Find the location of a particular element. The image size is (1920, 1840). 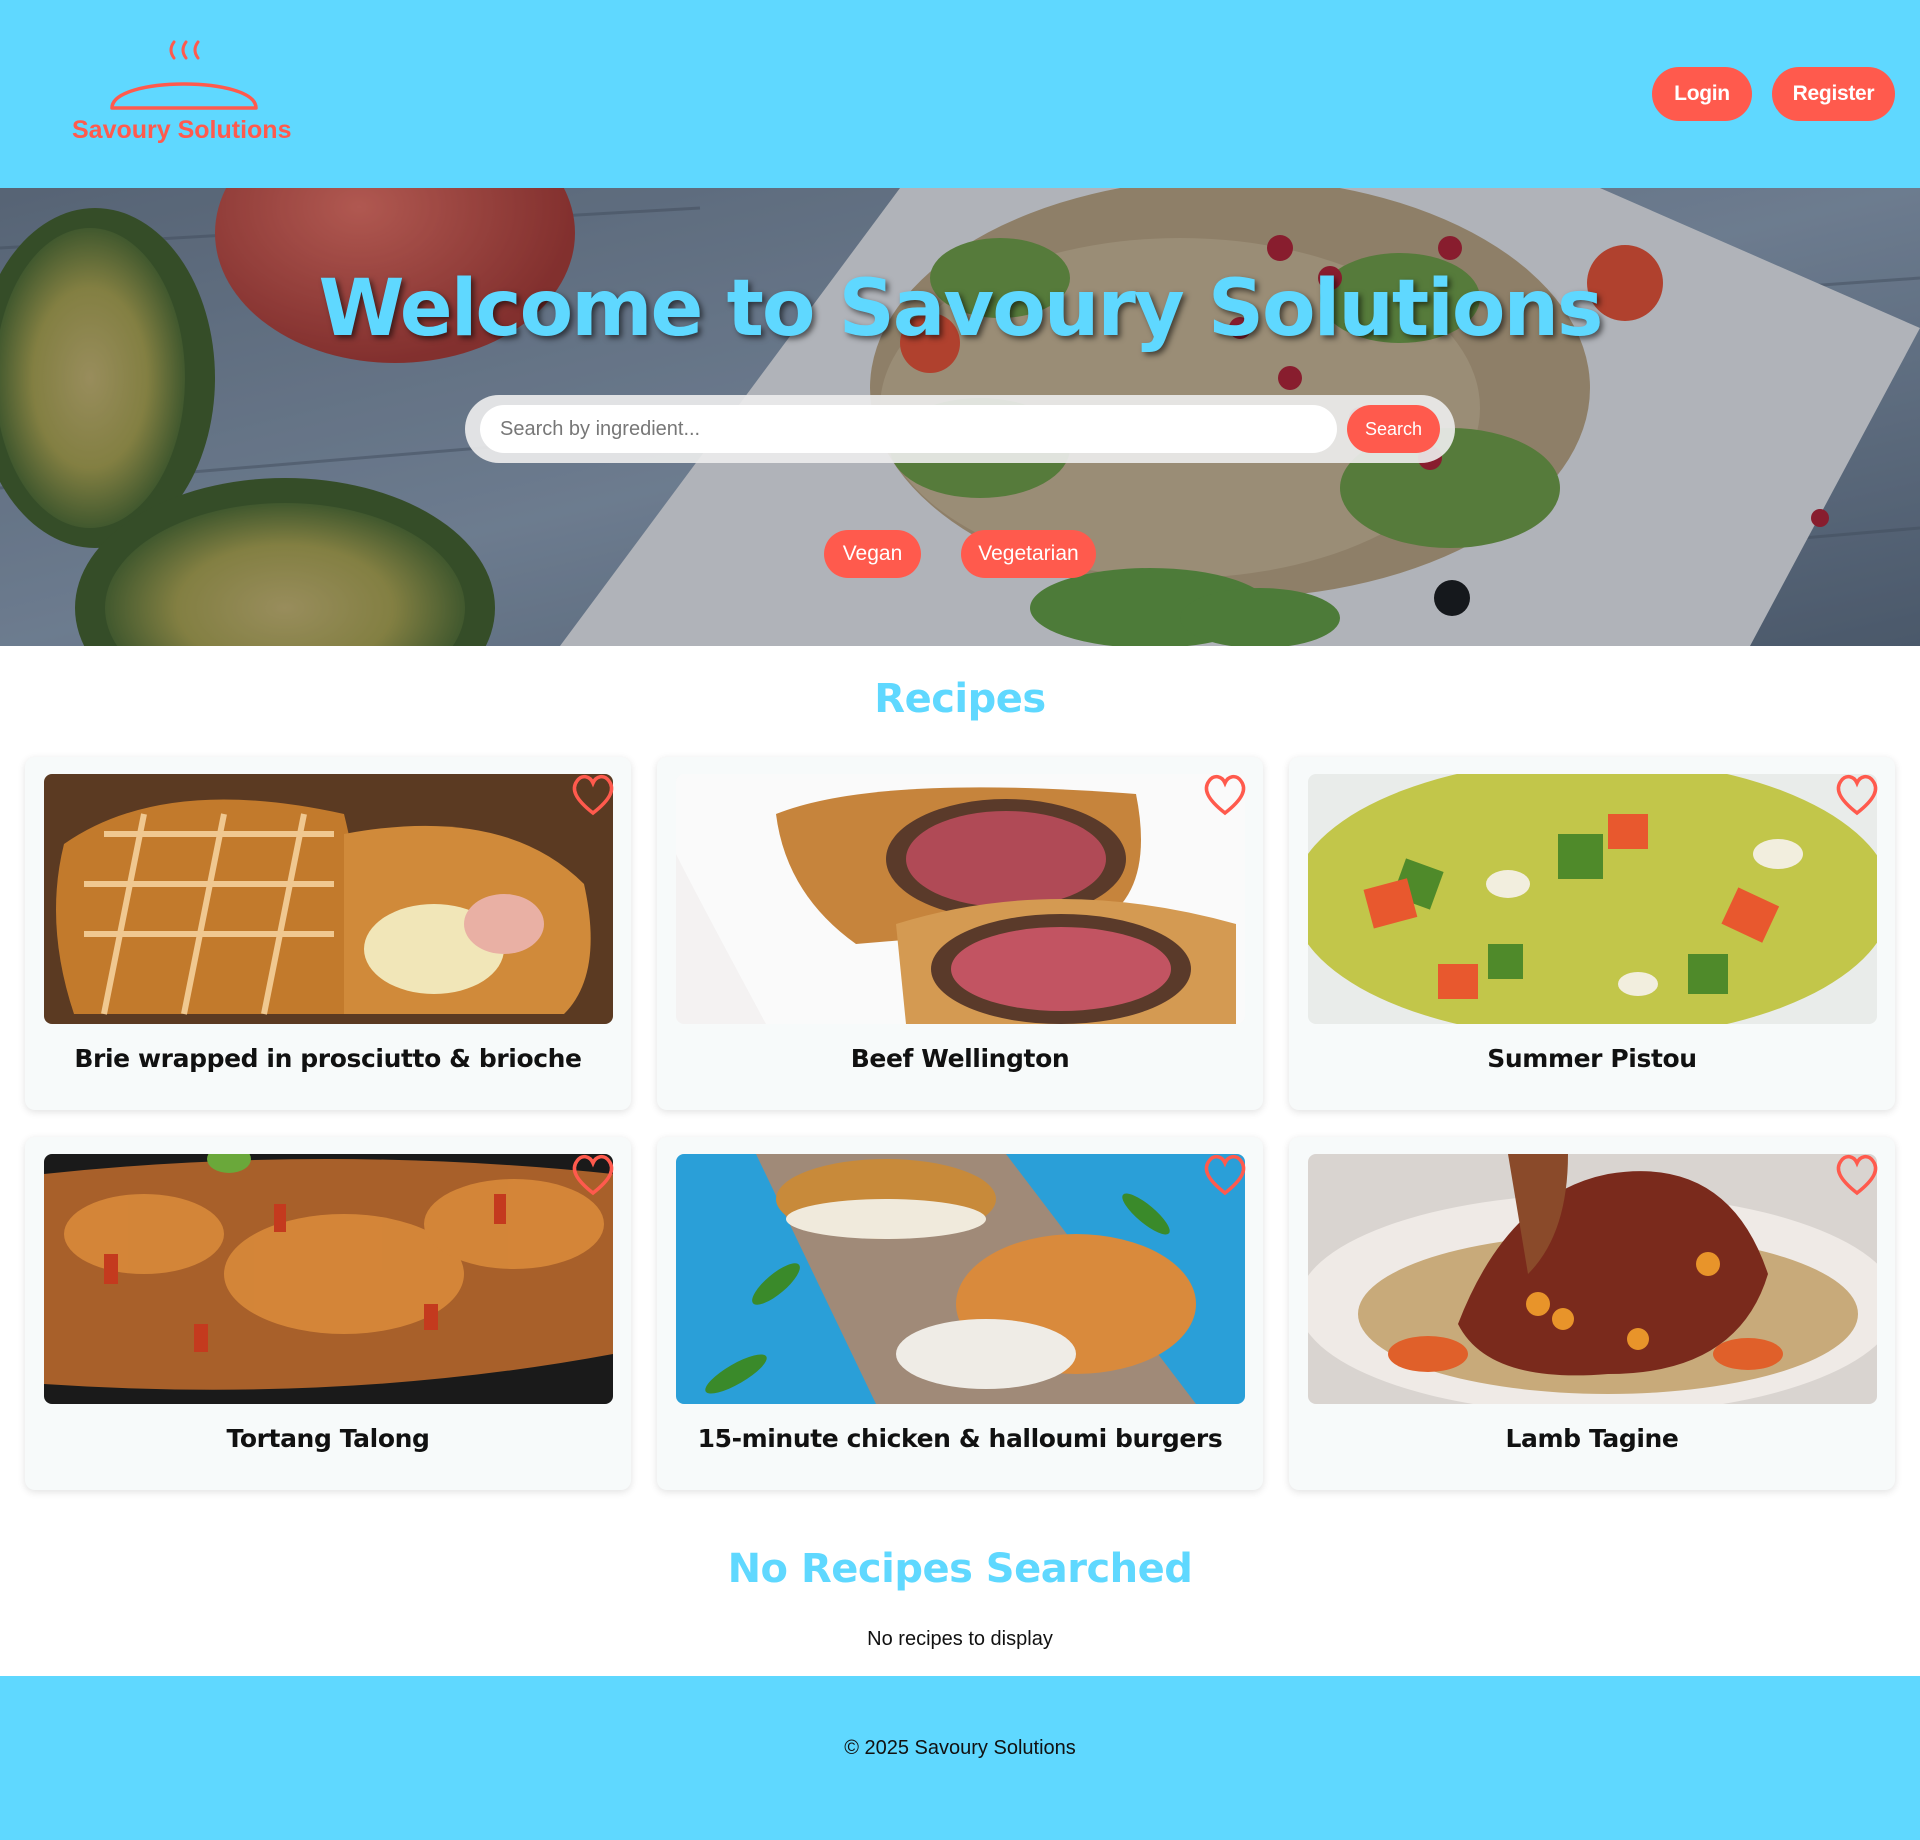

recipe-card: 15-minute chicken & halloumi burgers is located at coordinates (960, 1313).